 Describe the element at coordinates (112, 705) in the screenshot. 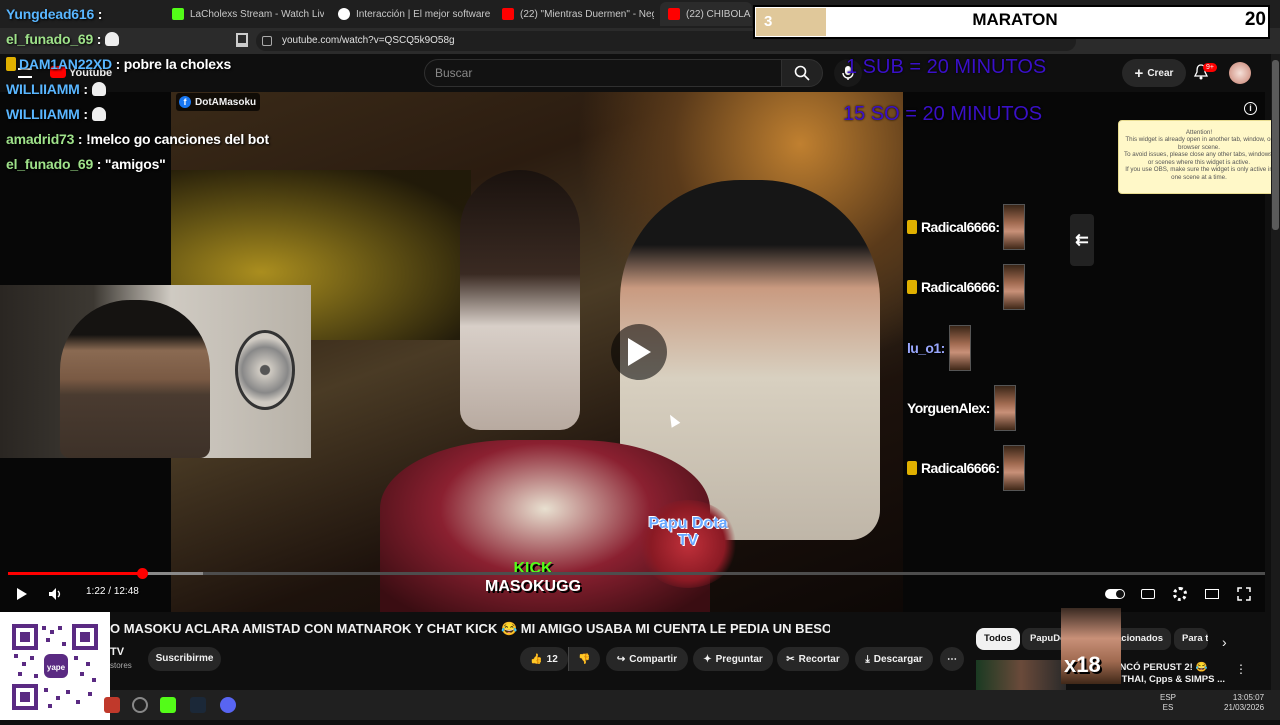

I see `app-icon` at that location.